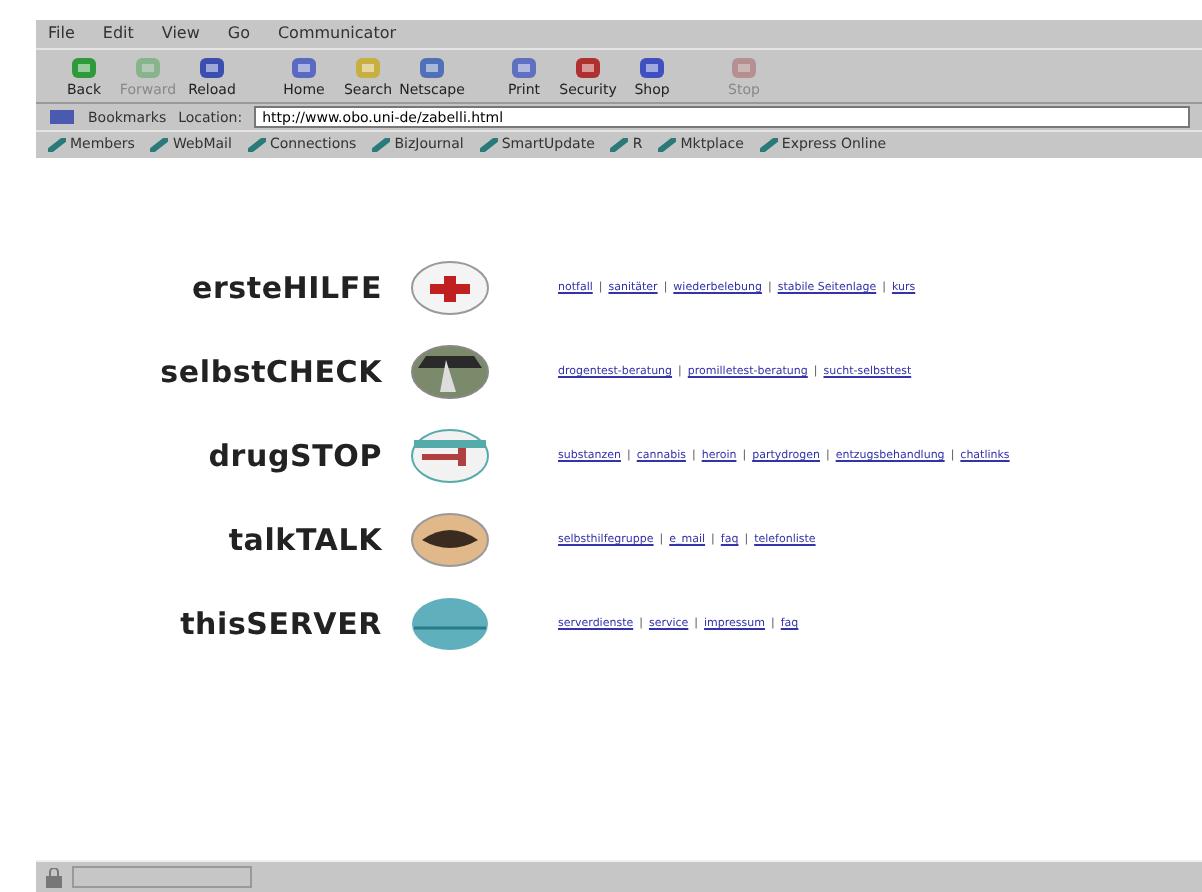 This screenshot has height=892, width=1202. Describe the element at coordinates (54, 877) in the screenshot. I see `lock-icon` at that location.